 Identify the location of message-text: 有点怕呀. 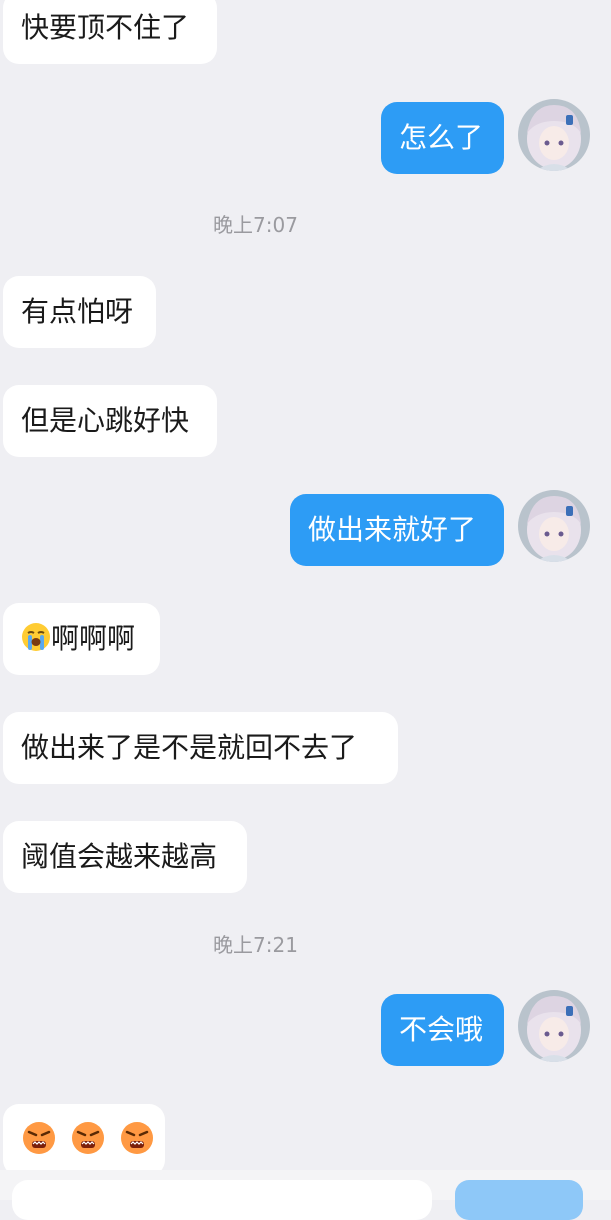
(77, 311).